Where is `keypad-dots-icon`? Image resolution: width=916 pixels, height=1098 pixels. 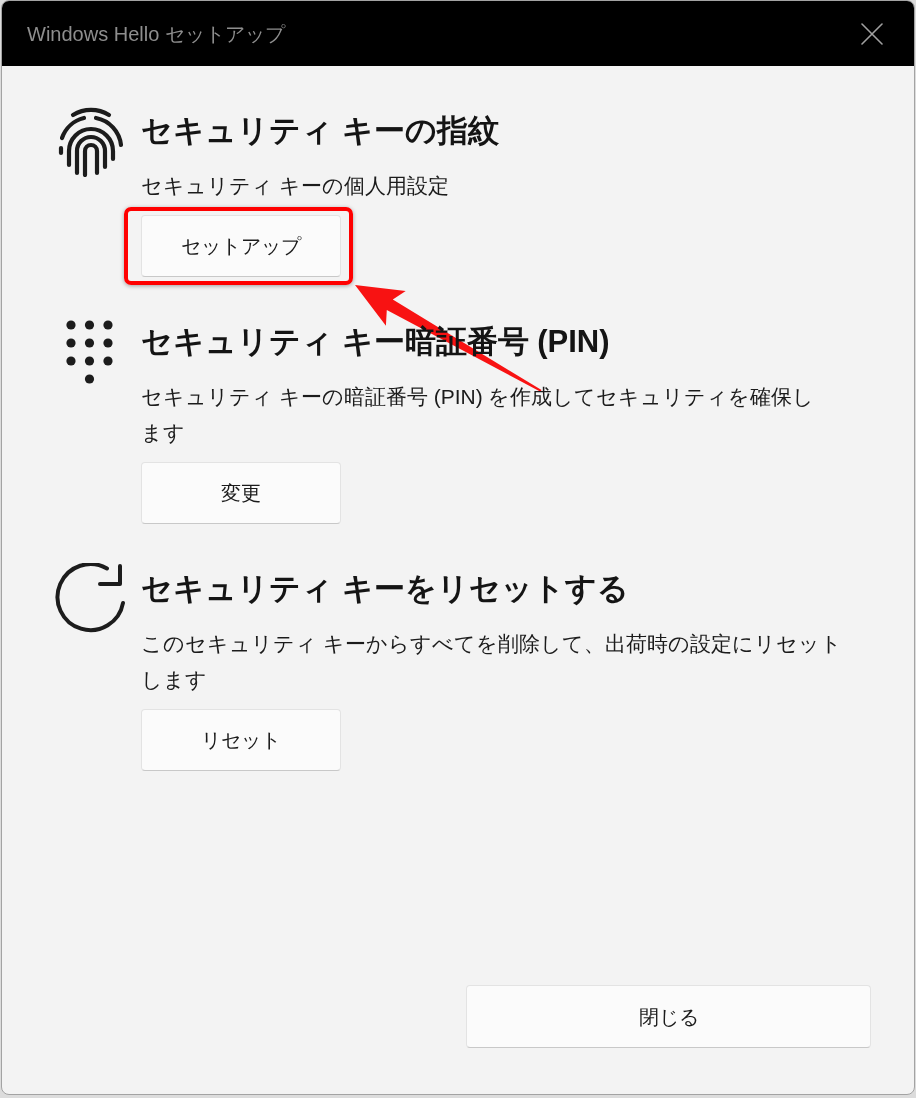
keypad-dots-icon is located at coordinates (89, 352).